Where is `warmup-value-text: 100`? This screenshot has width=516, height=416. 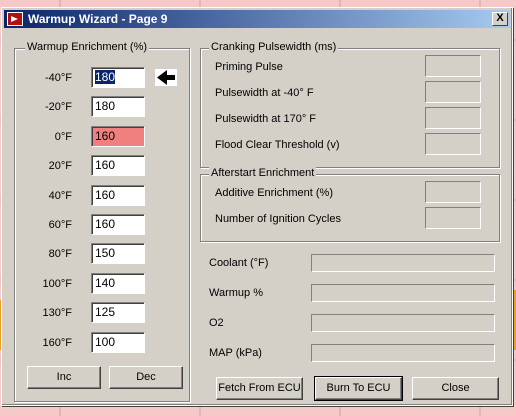
warmup-value-text: 100 is located at coordinates (105, 341).